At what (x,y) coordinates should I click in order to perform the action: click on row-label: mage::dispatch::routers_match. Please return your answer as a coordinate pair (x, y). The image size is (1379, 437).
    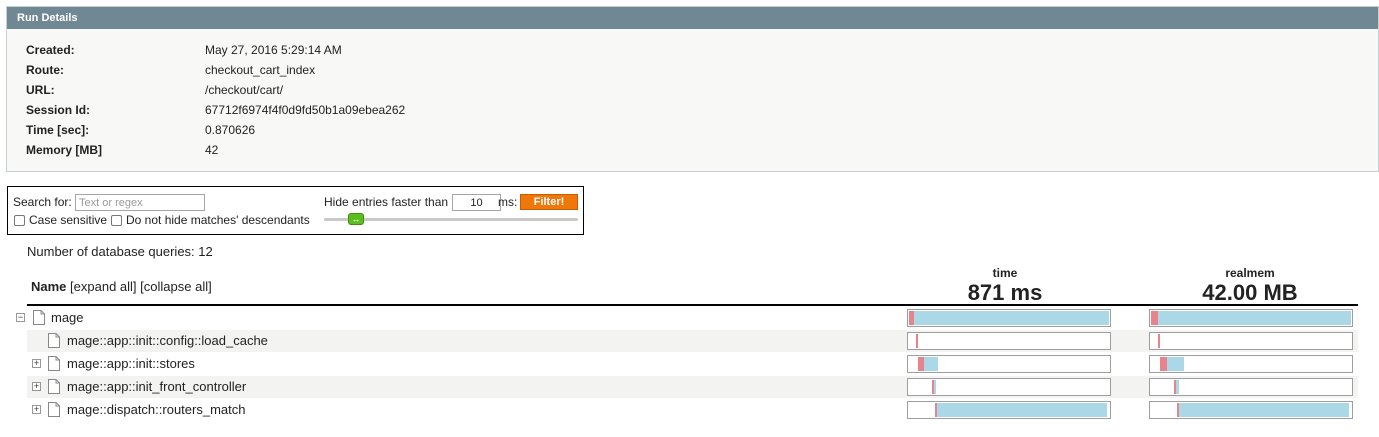
    Looking at the image, I should click on (156, 409).